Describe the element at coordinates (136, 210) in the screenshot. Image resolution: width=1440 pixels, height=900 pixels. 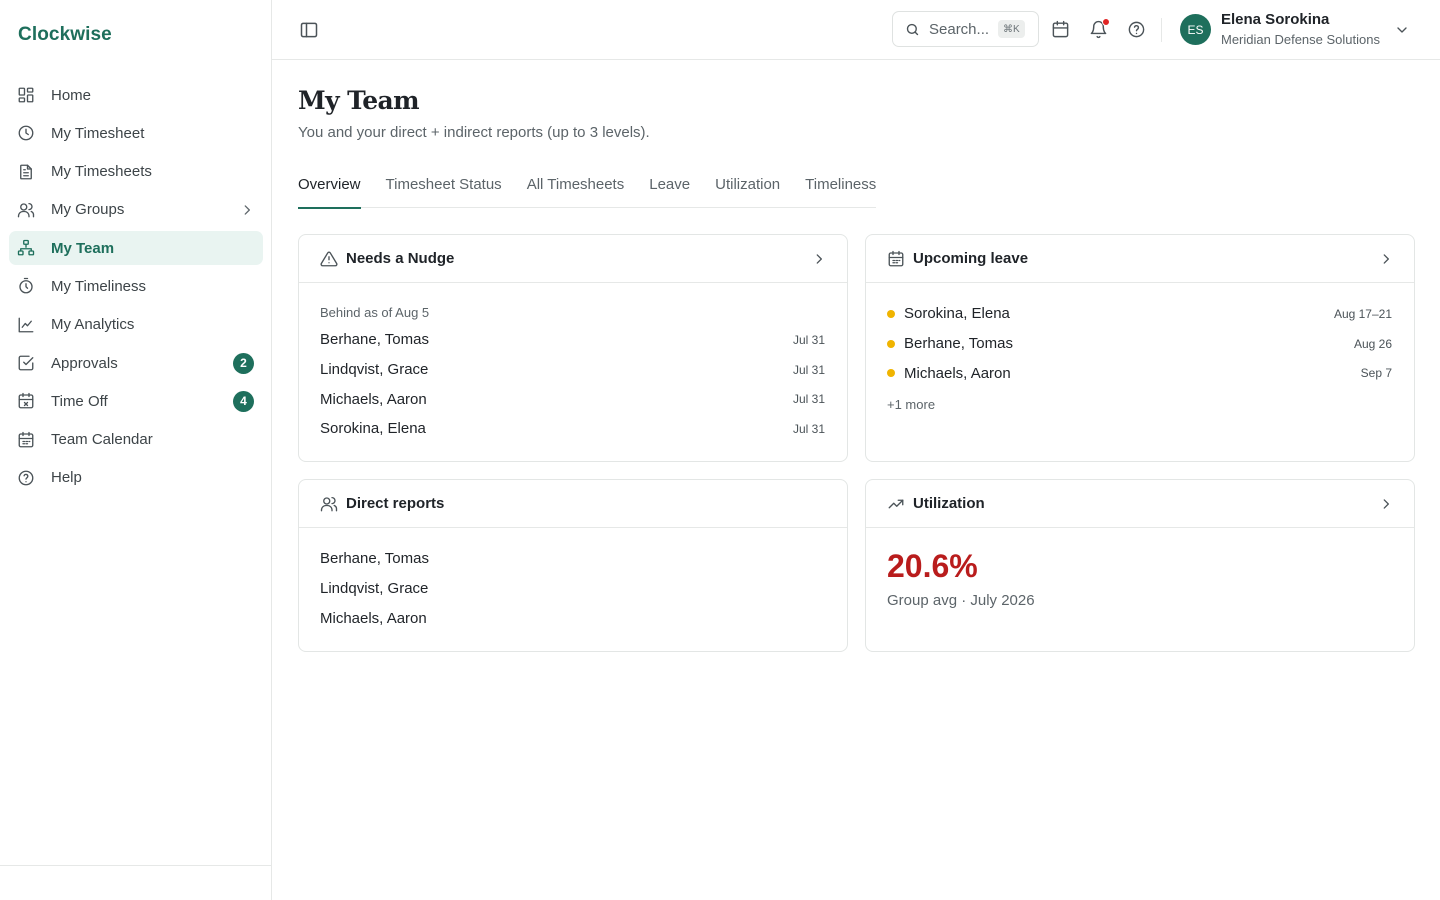
I see `sidebar-item-my-groups: My Groups` at that location.